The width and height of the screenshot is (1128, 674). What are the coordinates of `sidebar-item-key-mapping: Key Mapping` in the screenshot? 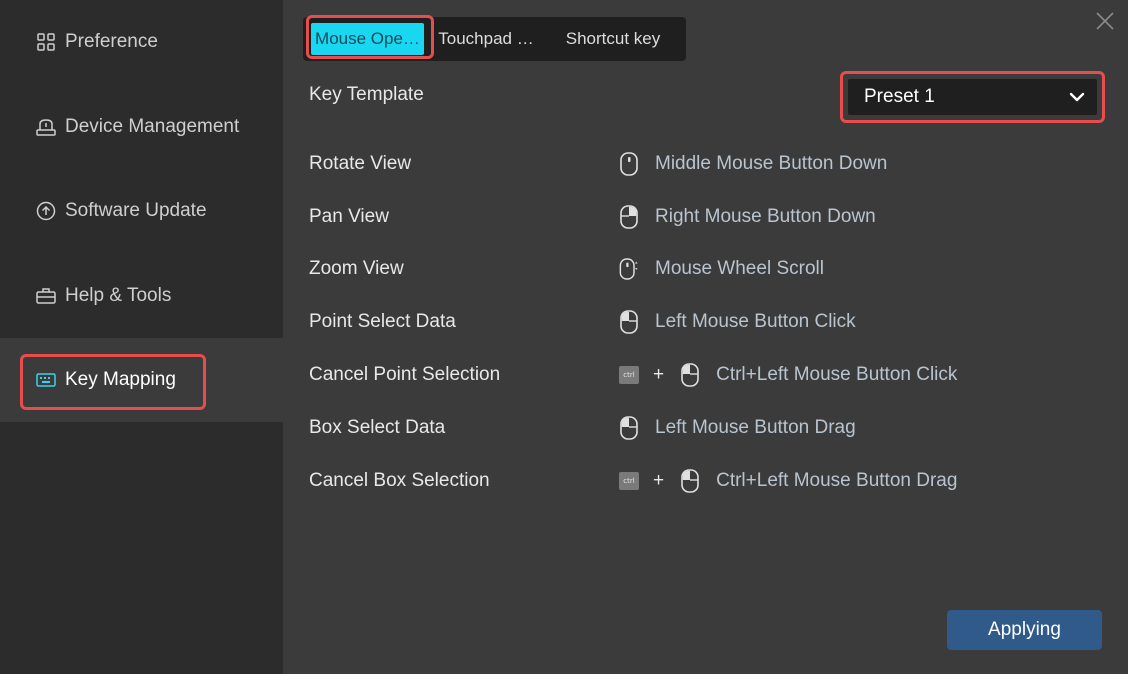 It's located at (141, 380).